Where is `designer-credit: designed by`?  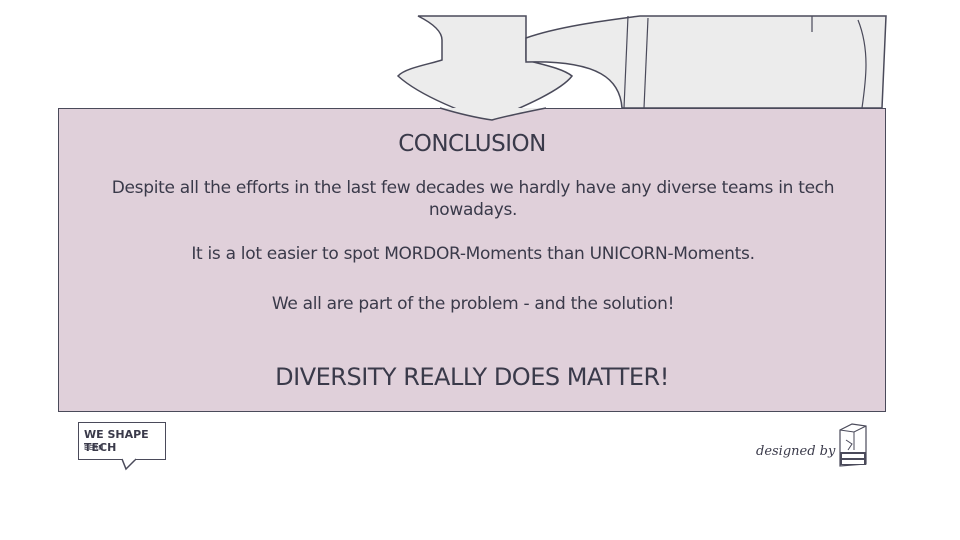 designer-credit: designed by is located at coordinates (812, 445).